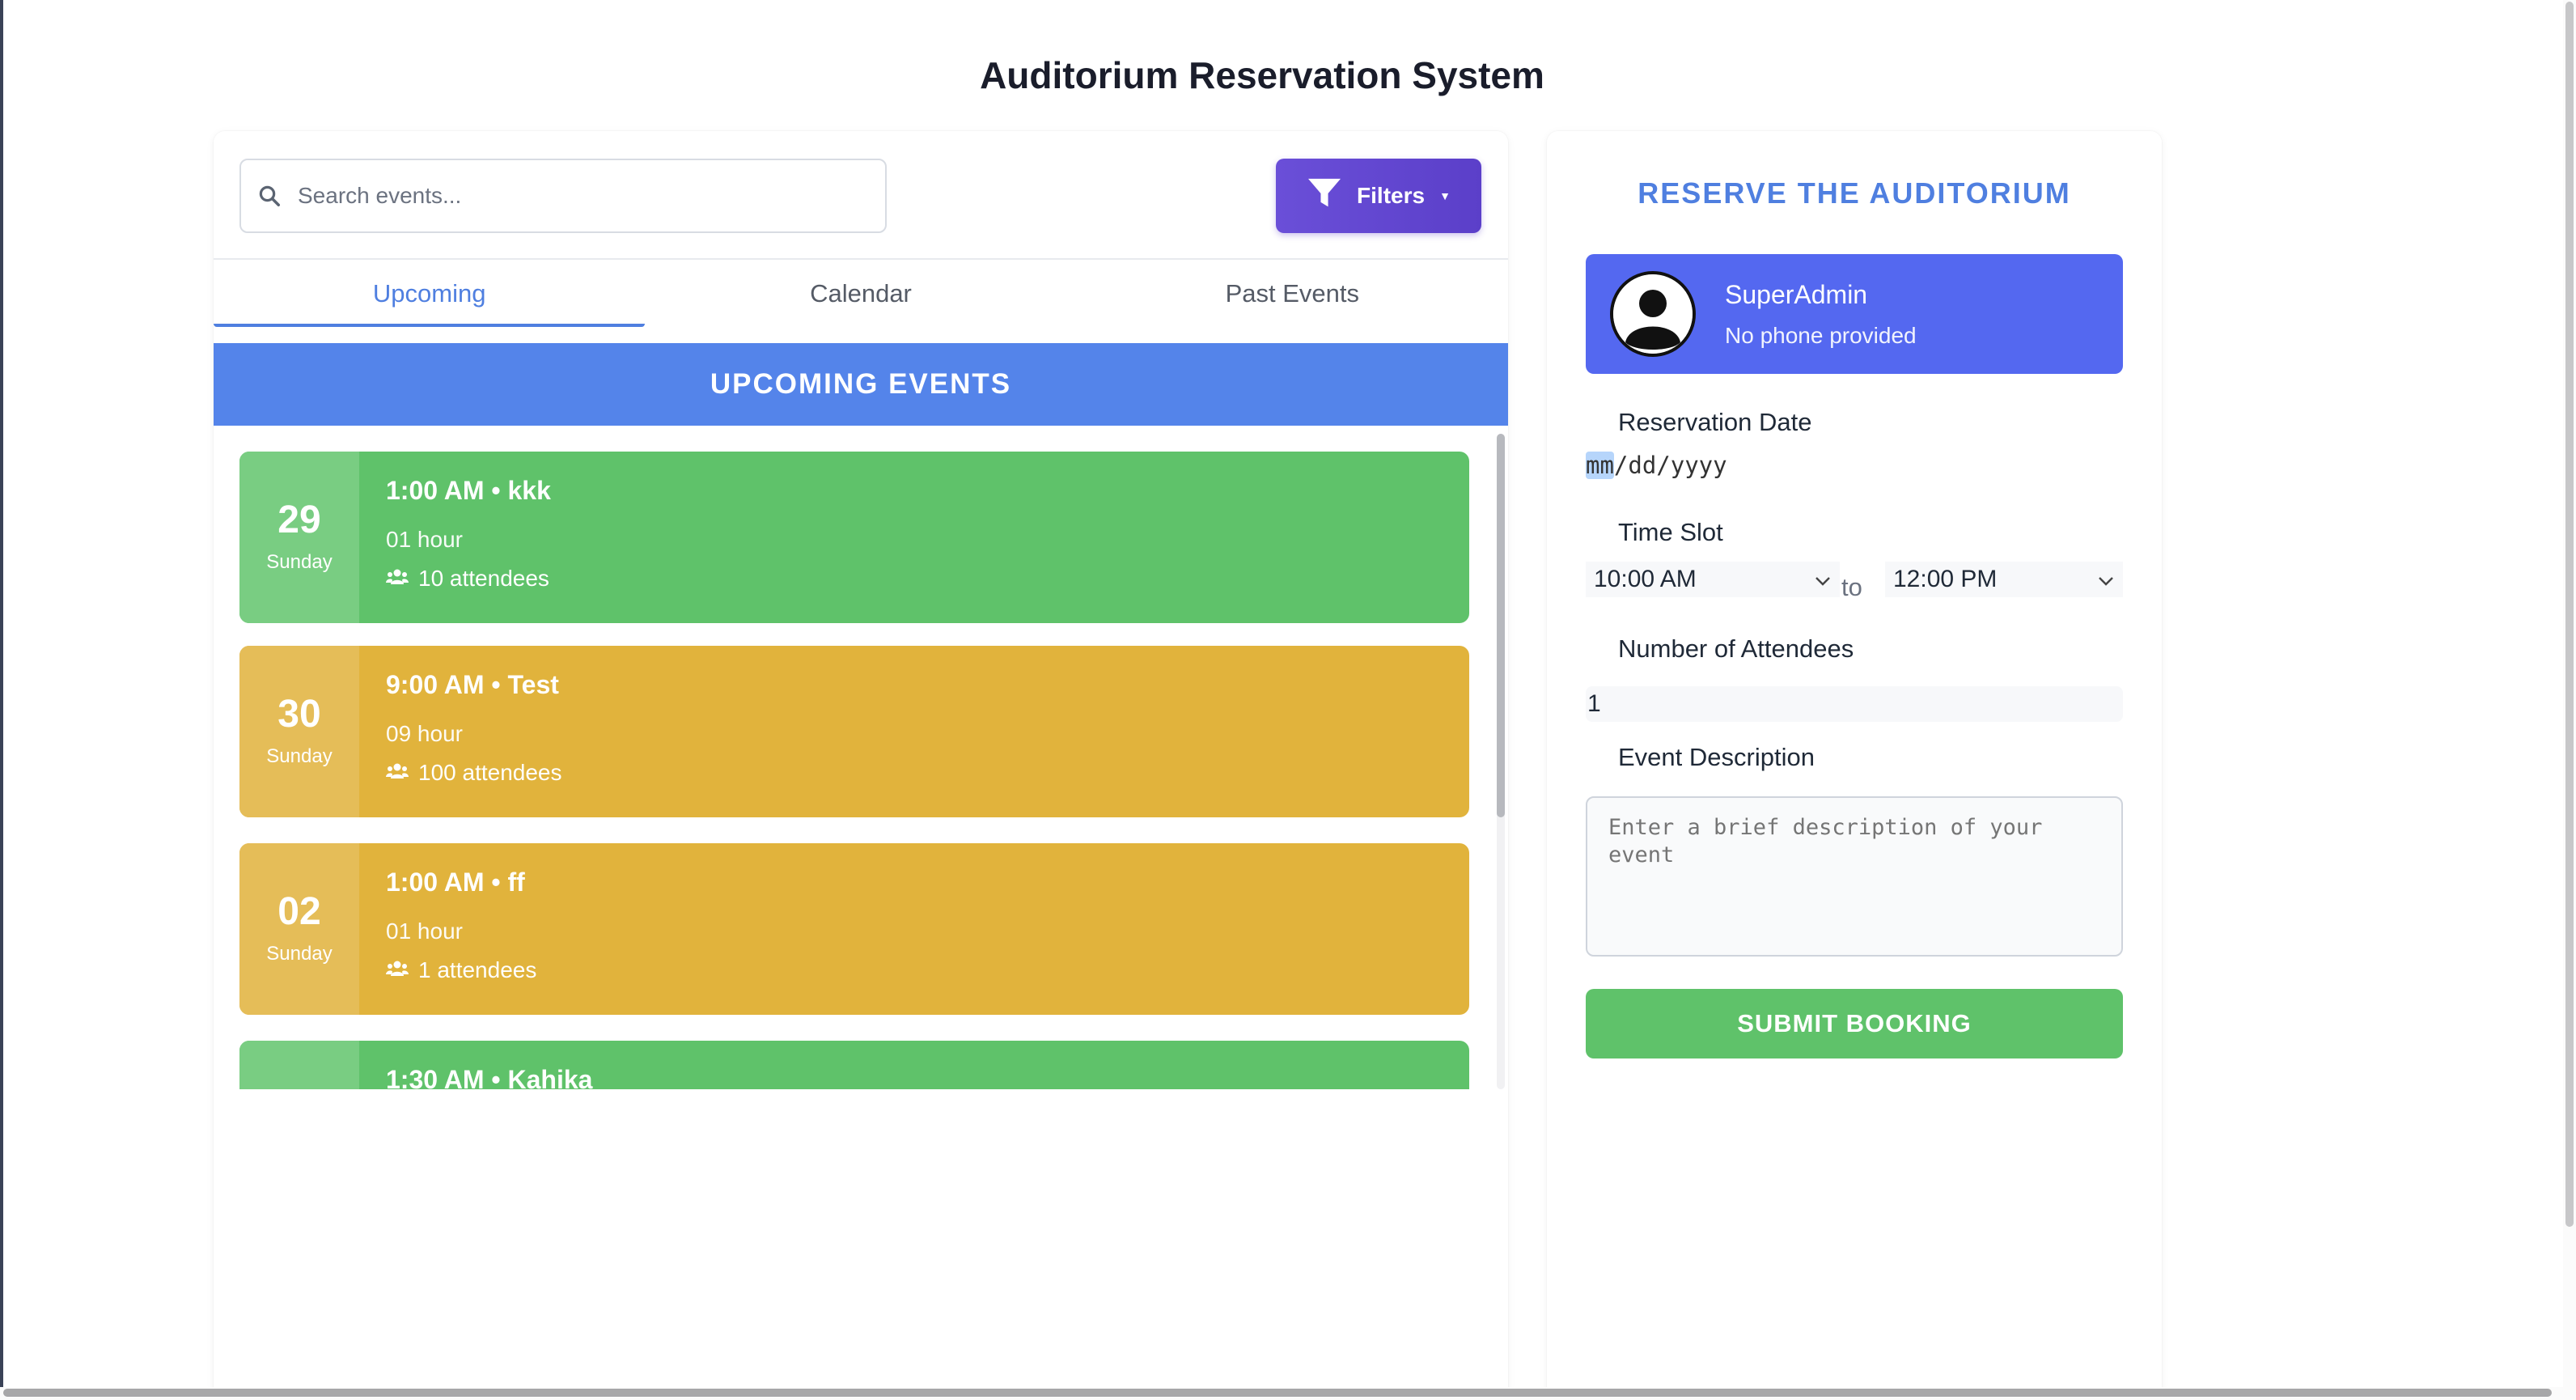  What do you see at coordinates (472, 685) in the screenshot?
I see `event-title: 9:00 AM • Test` at bounding box center [472, 685].